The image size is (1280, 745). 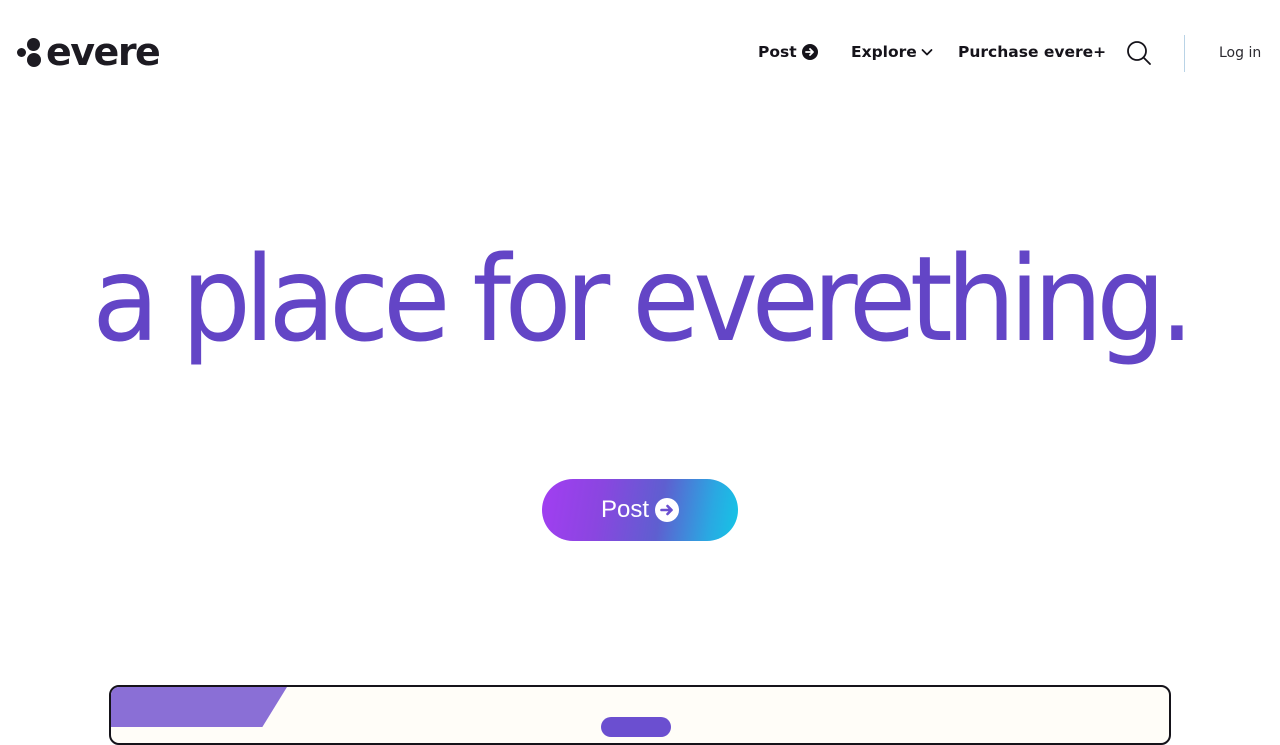 What do you see at coordinates (31, 53) in the screenshot?
I see `logo-dots-icon` at bounding box center [31, 53].